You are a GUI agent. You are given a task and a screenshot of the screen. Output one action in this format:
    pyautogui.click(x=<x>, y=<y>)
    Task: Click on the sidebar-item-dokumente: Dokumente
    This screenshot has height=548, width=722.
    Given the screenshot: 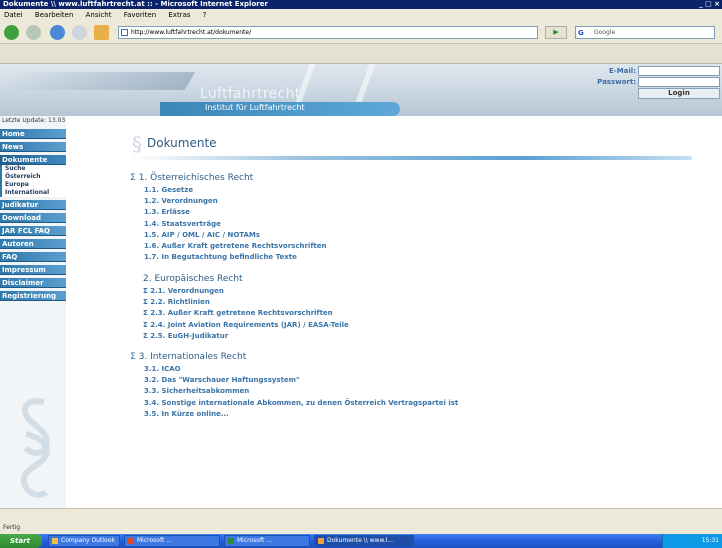 What is the action you would take?
    pyautogui.click(x=33, y=160)
    